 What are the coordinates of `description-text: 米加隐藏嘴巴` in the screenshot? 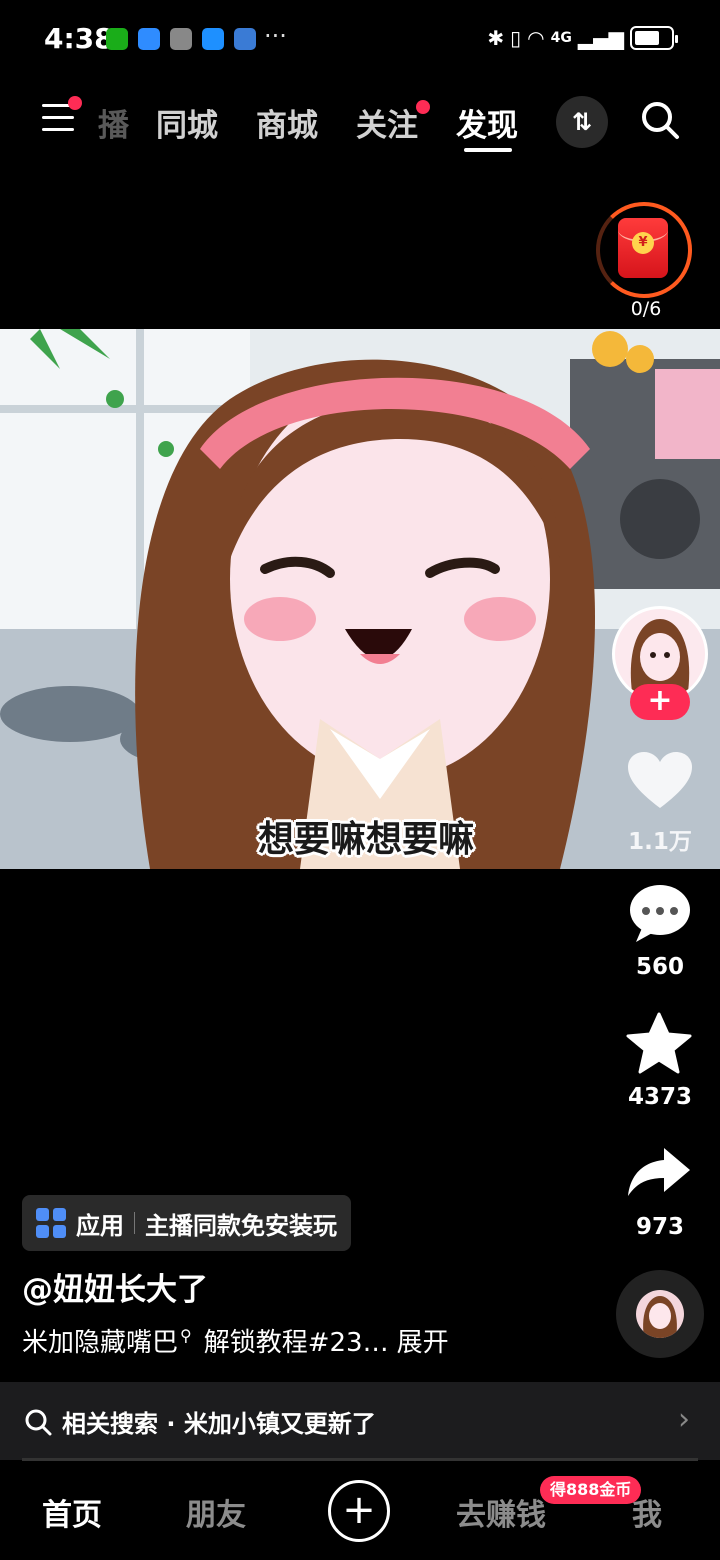 It's located at (100, 1343).